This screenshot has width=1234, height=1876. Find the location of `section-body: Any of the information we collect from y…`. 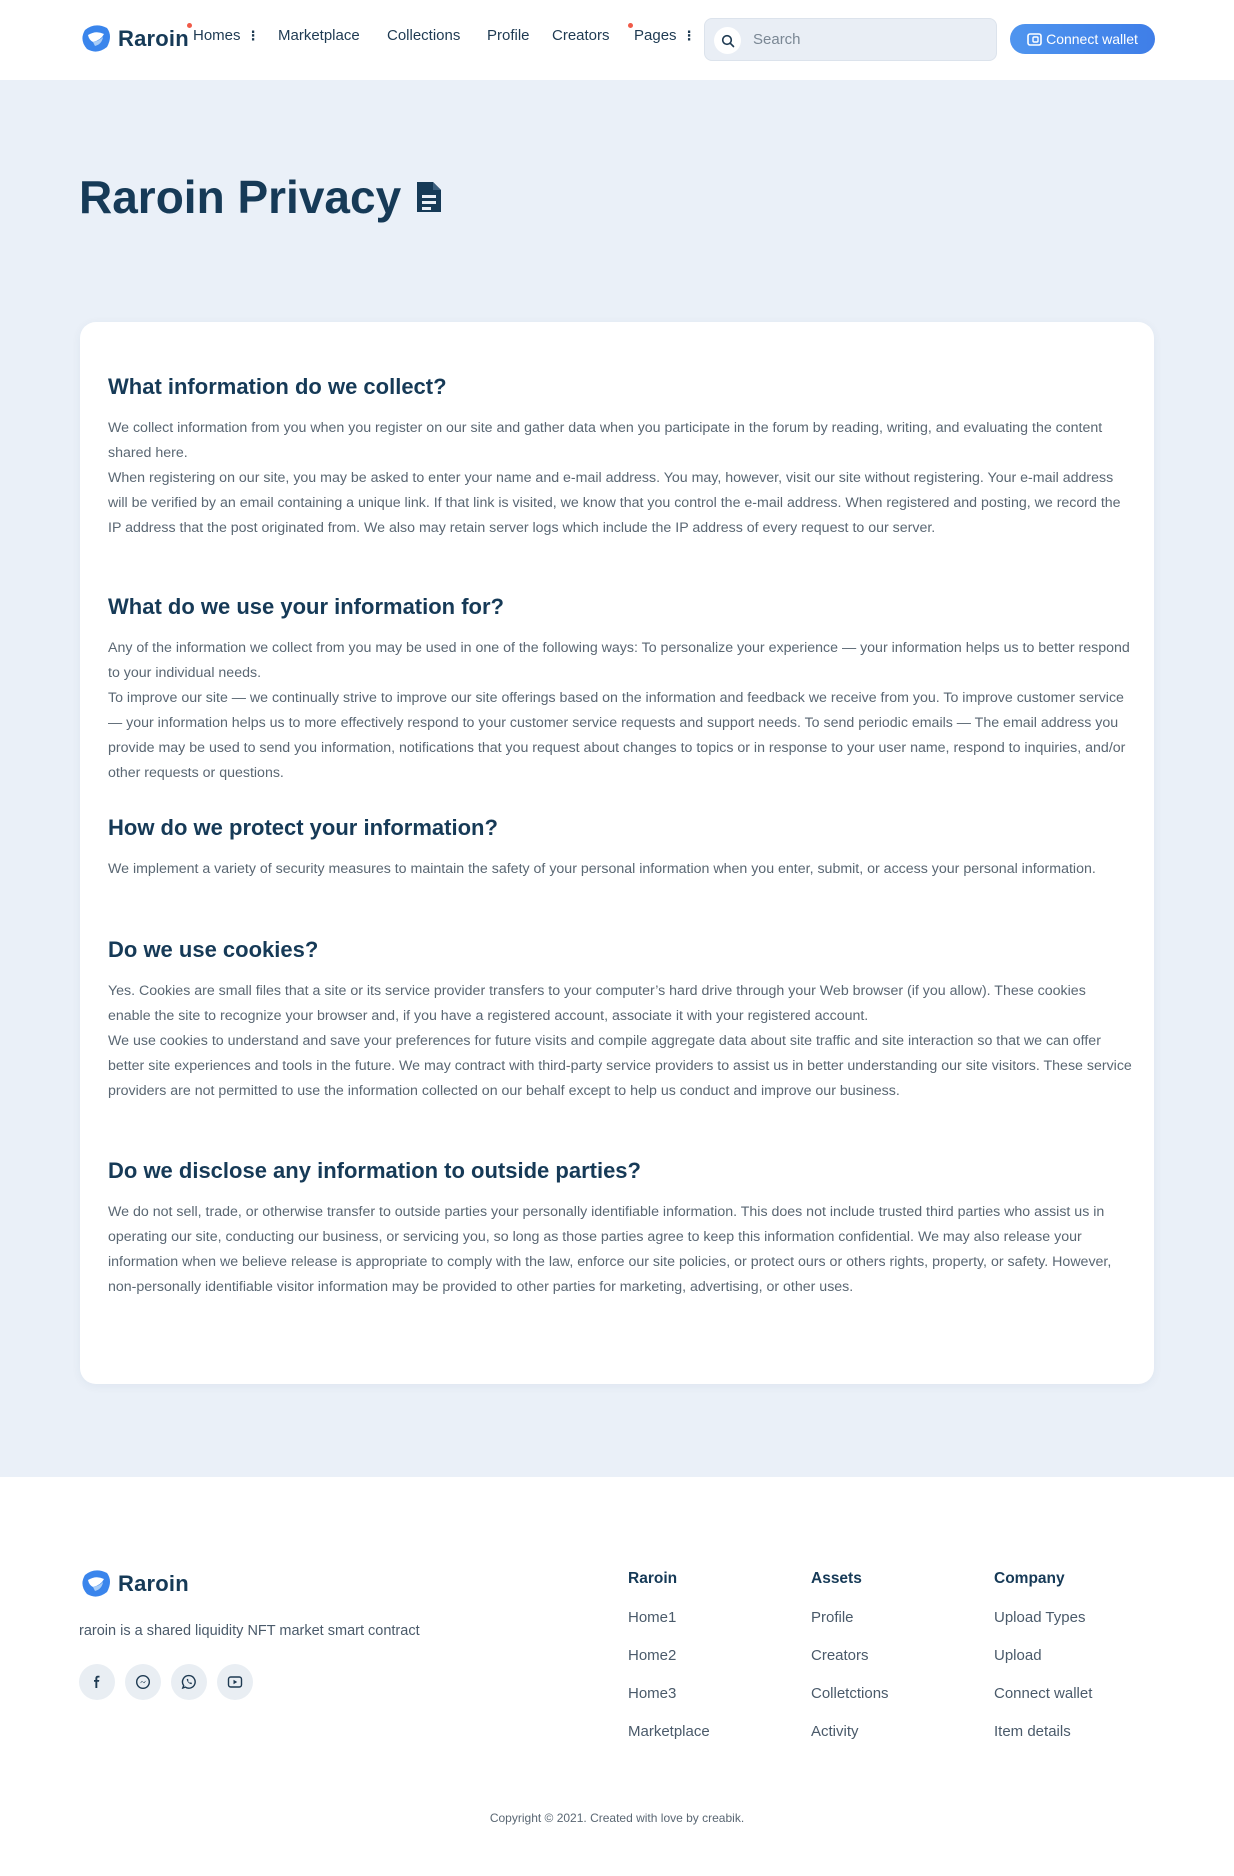

section-body: Any of the information we collect from y… is located at coordinates (619, 710).